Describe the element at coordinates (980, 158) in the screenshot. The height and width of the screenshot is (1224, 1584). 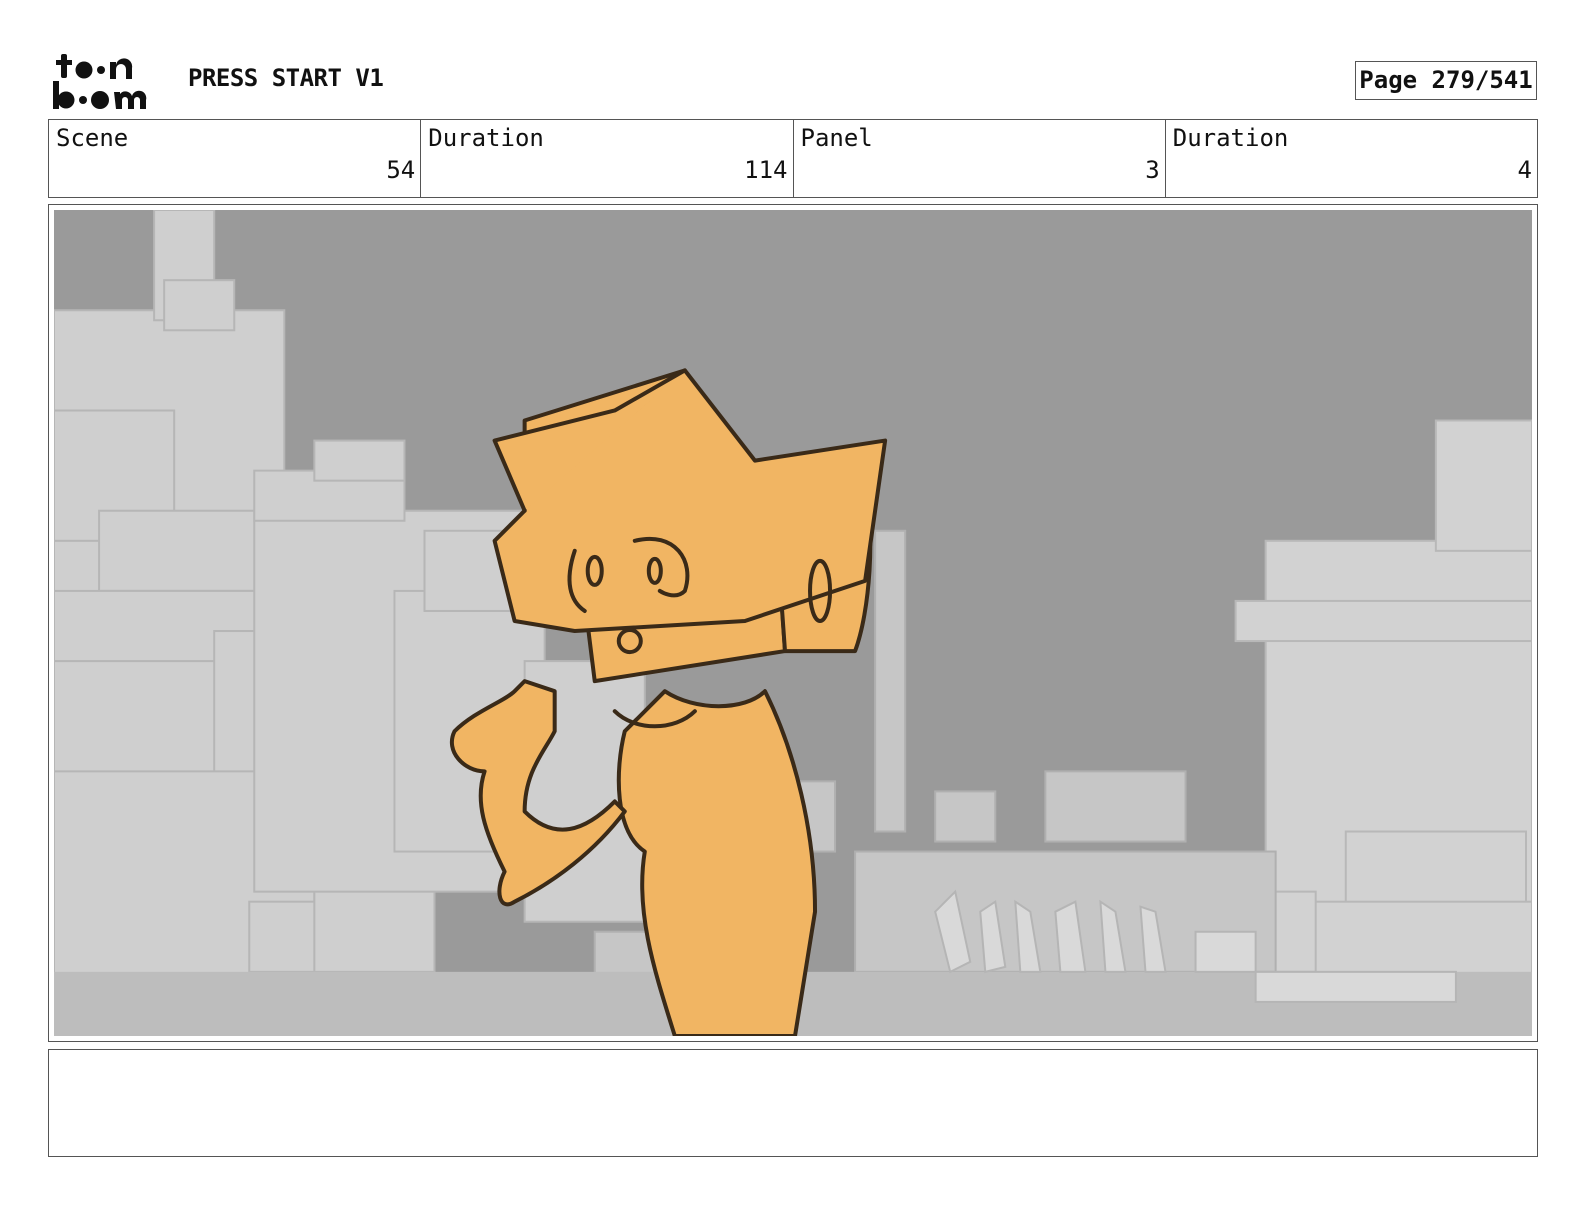
I see `panel-cell: Panel 3` at that location.